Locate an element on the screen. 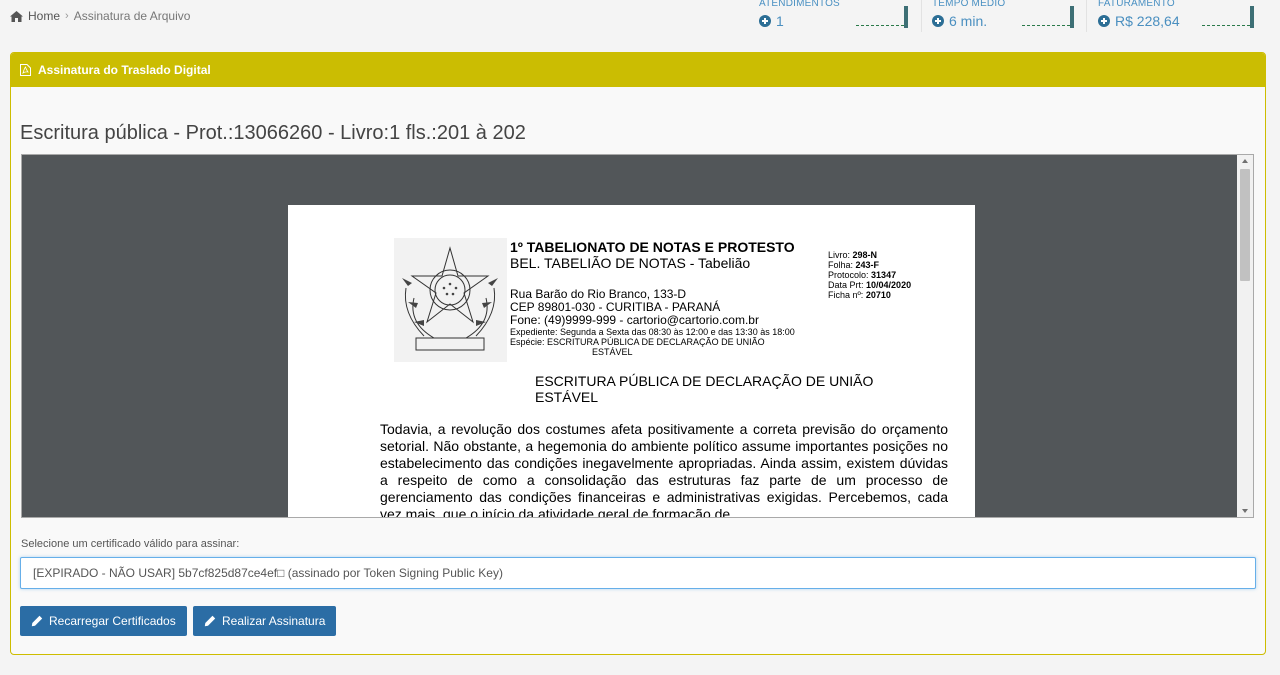  scroll-up-icon is located at coordinates (1245, 161).